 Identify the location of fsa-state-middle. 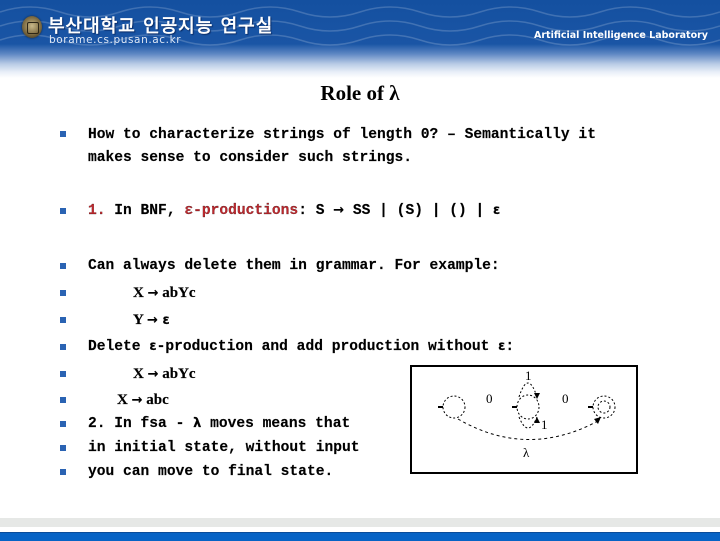
(528, 407).